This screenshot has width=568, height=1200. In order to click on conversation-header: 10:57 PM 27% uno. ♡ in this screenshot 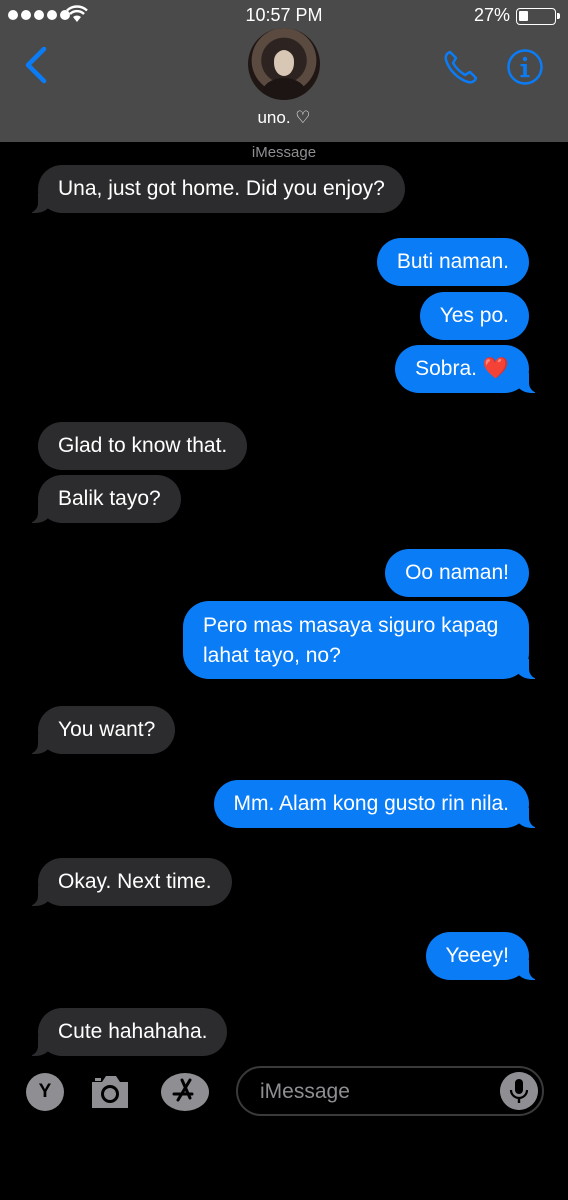, I will do `click(284, 71)`.